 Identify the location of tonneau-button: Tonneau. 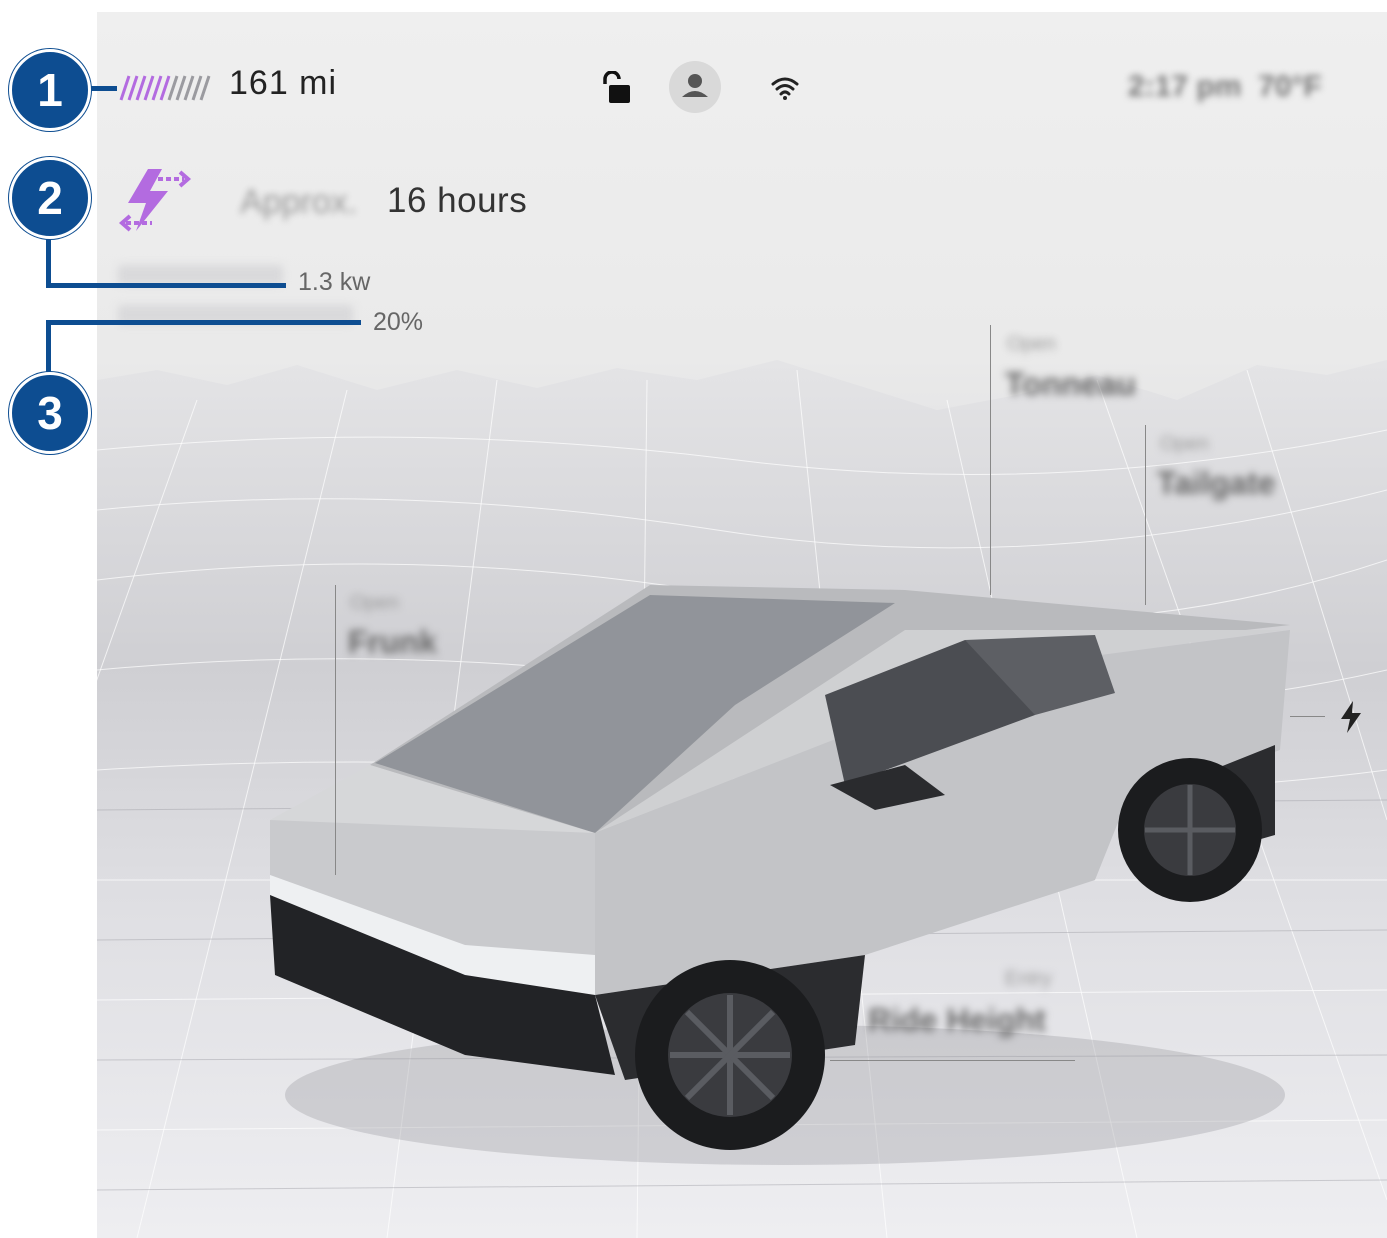
(1070, 384).